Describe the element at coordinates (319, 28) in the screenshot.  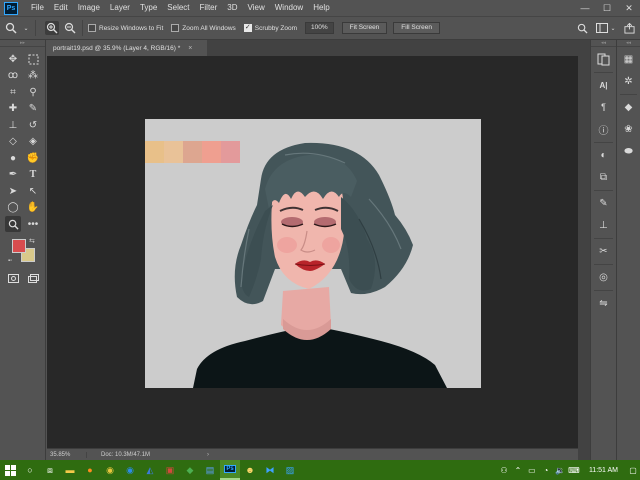
I see `zoom-percentage-field: 100%` at that location.